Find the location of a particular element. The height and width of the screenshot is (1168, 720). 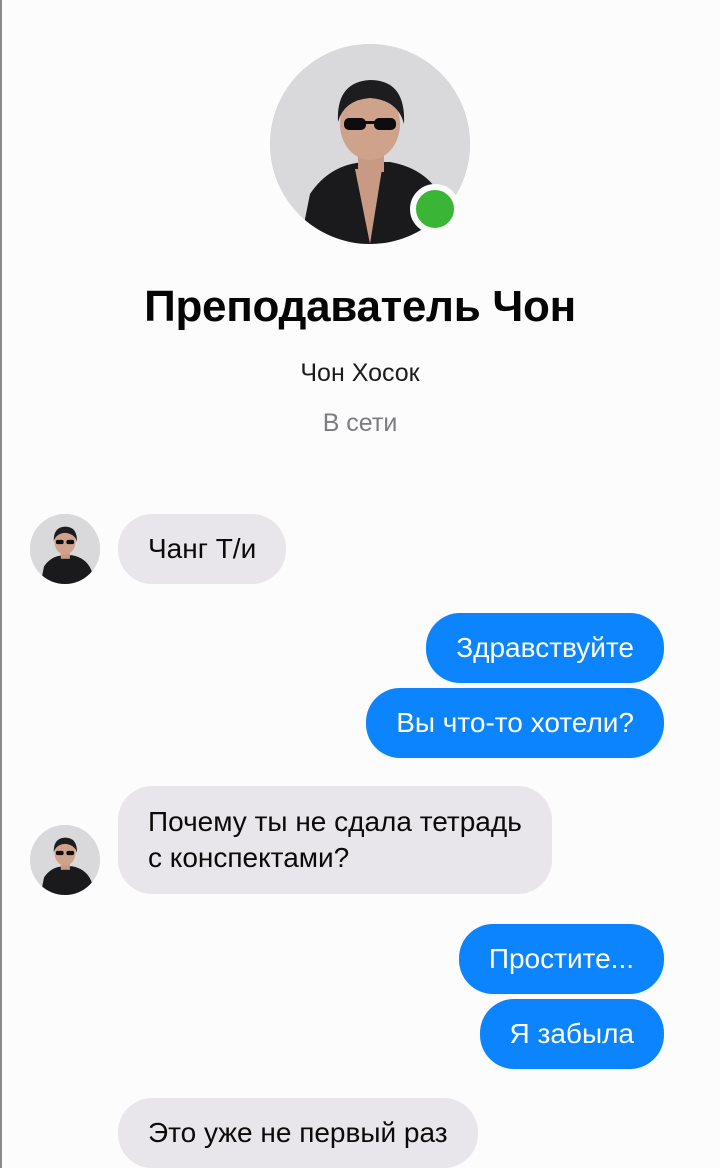

online-status-dot is located at coordinates (435, 209).